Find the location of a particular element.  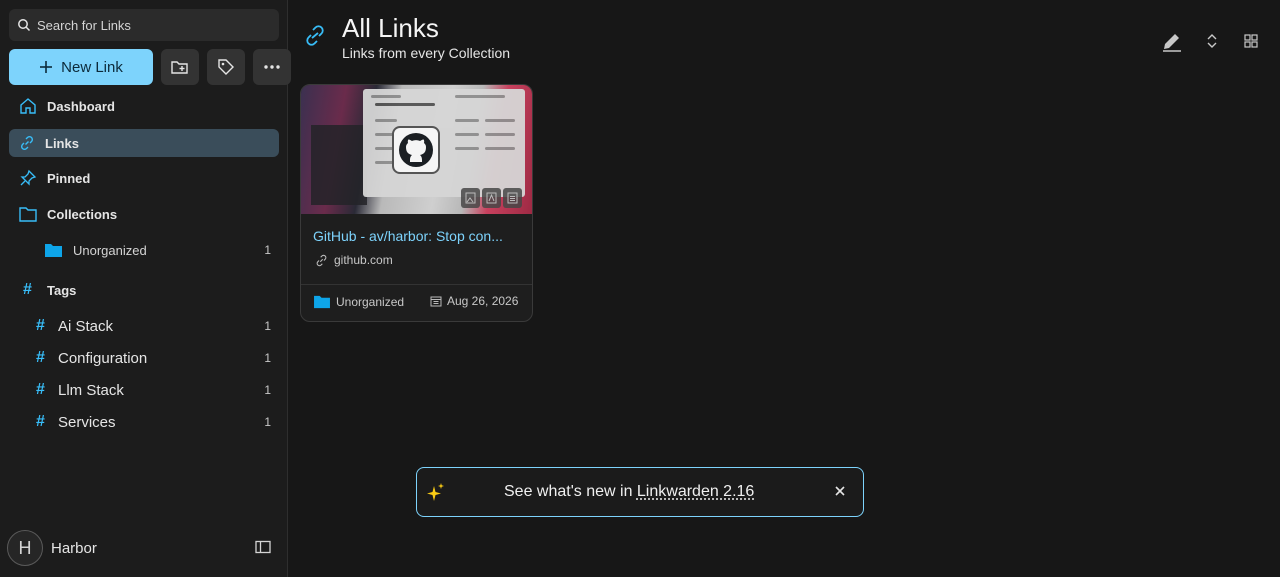

close-toast-button is located at coordinates (840, 493).